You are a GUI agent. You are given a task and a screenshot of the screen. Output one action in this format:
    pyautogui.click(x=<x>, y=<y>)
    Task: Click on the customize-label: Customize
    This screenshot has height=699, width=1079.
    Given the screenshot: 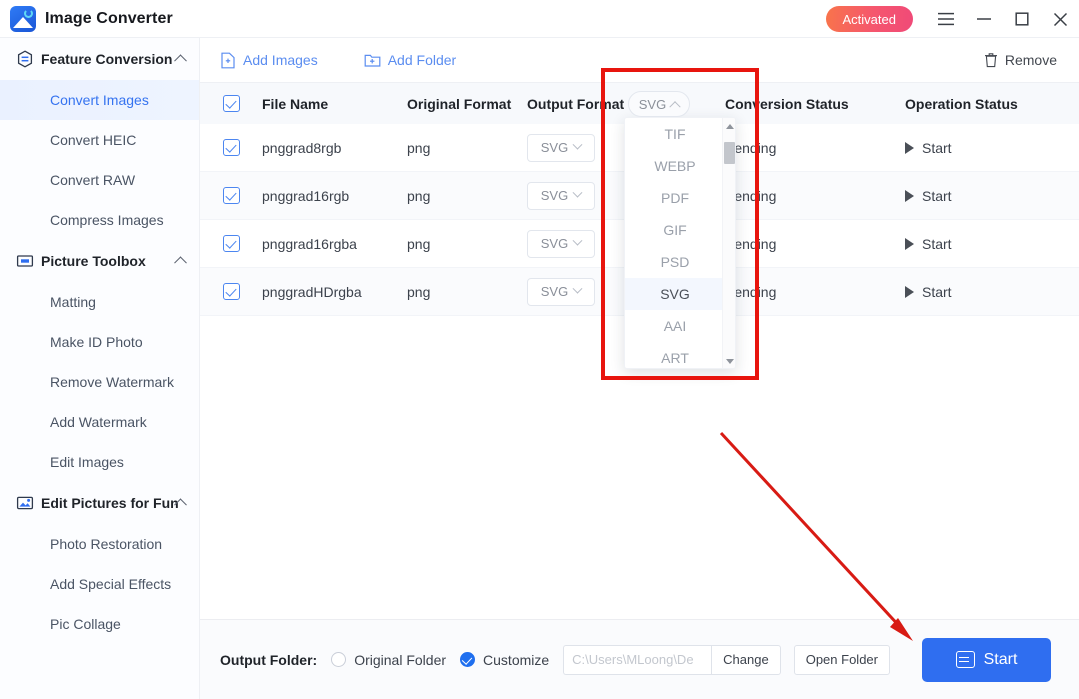 What is the action you would take?
    pyautogui.click(x=516, y=659)
    